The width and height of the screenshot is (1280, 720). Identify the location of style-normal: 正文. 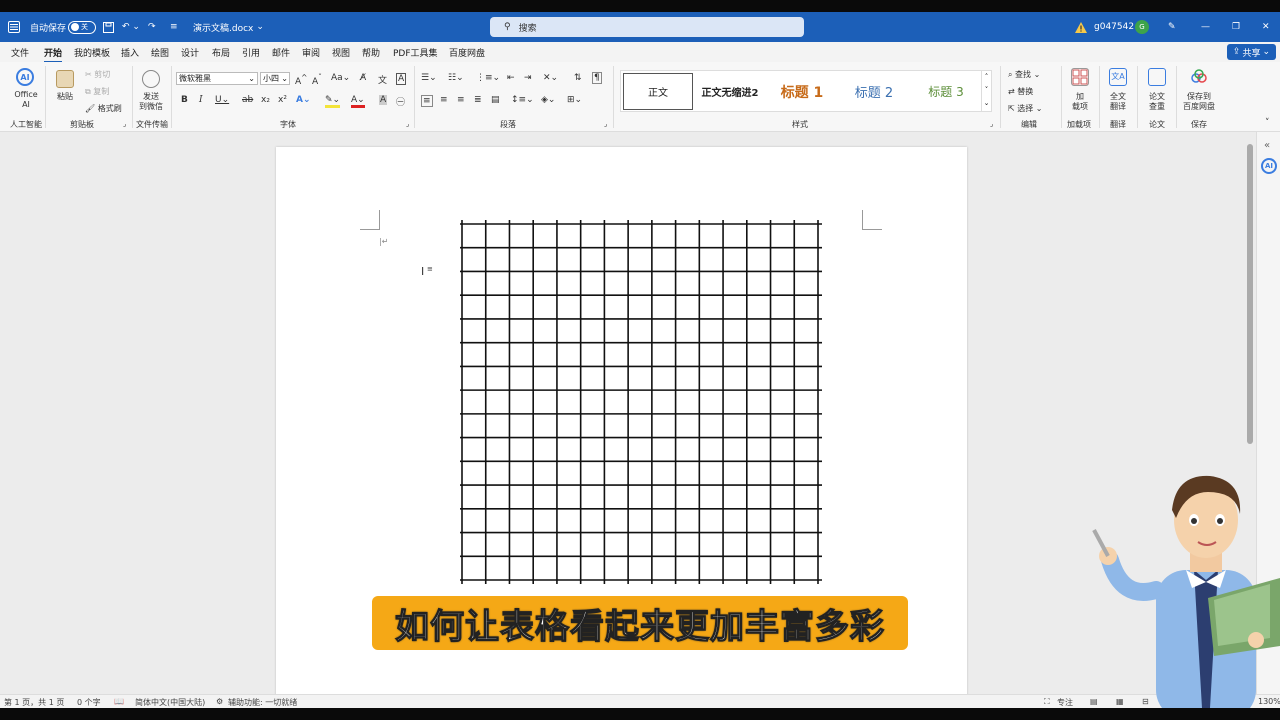
(658, 91).